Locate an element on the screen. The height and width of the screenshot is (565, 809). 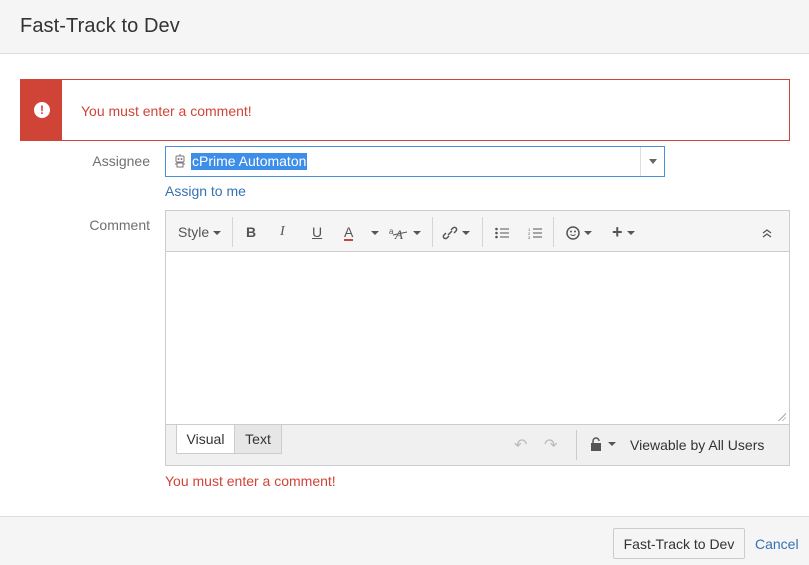
svg-text: 3 is located at coordinates (529, 237).